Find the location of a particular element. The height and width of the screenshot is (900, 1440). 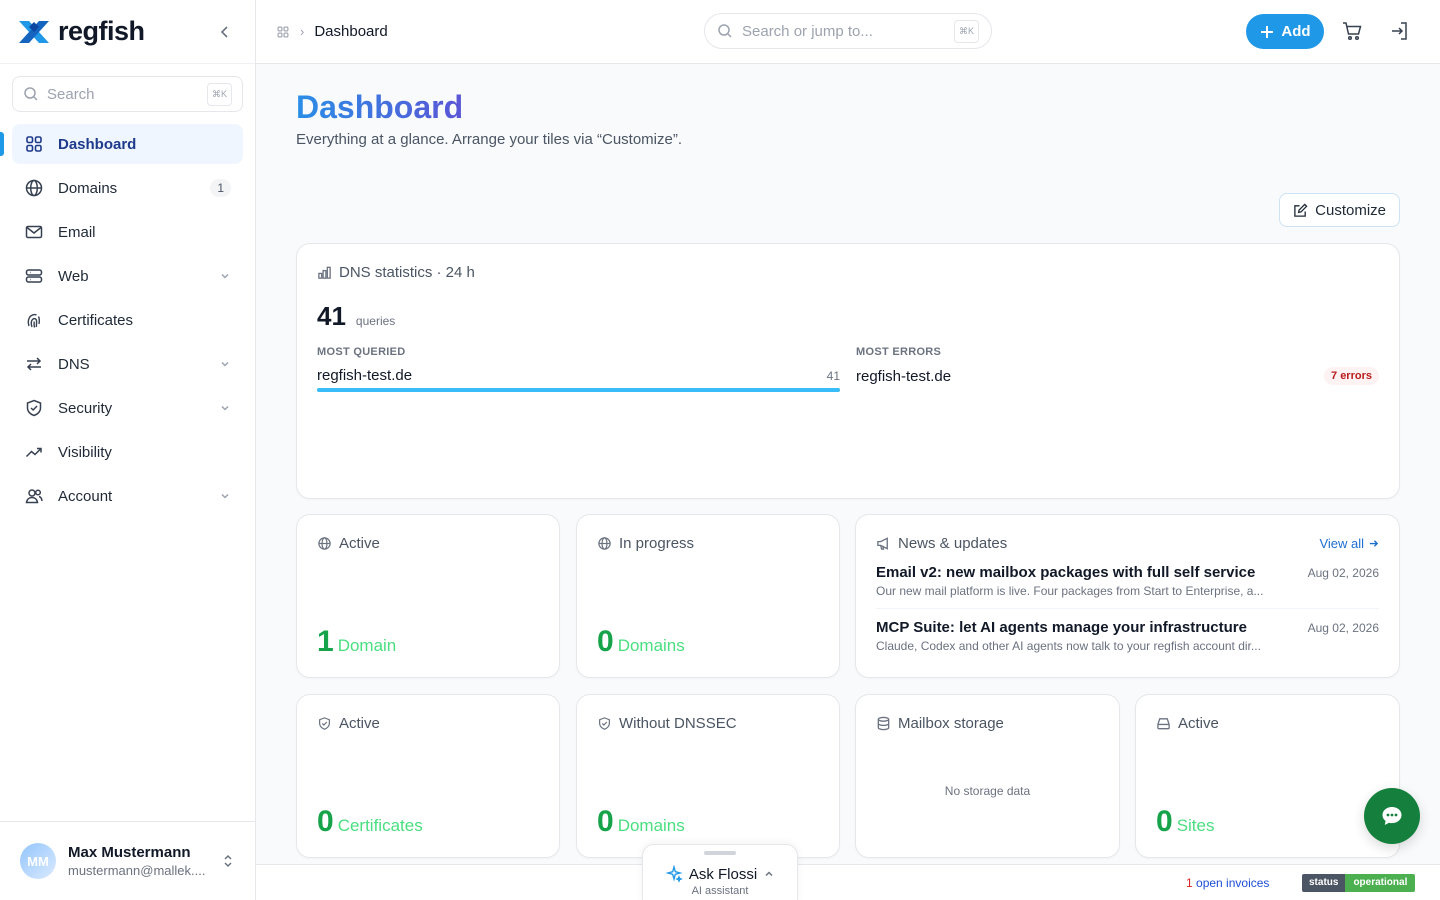

most-queried-count: 41 is located at coordinates (833, 375).